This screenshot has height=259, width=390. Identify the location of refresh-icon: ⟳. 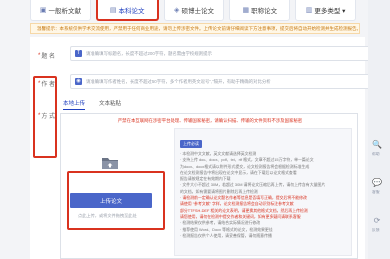
(377, 221).